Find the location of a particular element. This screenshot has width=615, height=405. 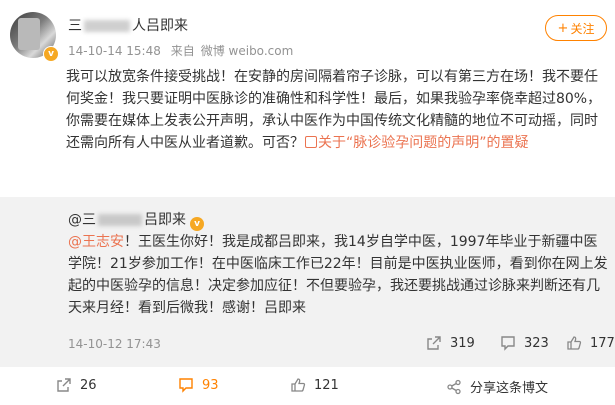

mention-link: @王志安 is located at coordinates (96, 242).